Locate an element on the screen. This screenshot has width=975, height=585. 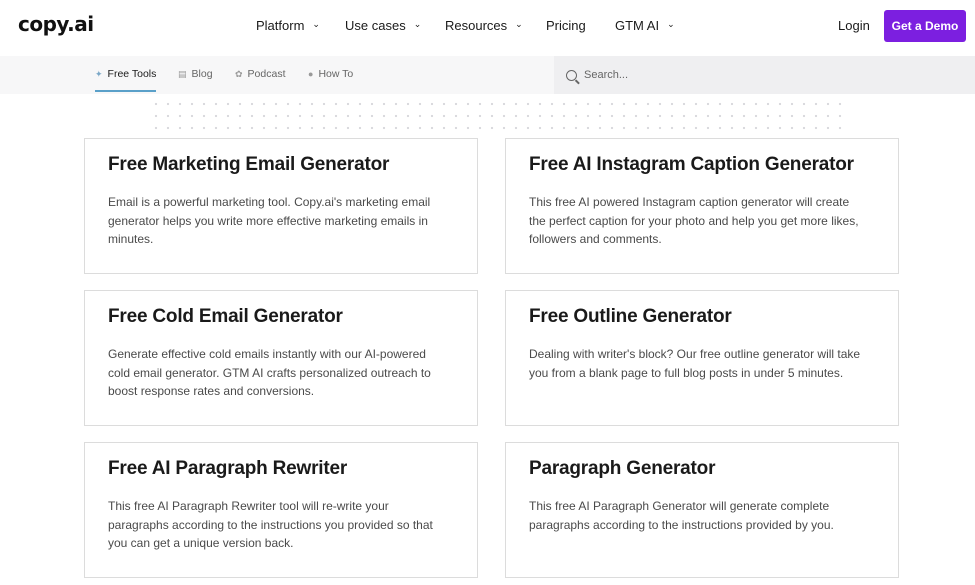
card-title: Paragraph Generator is located at coordinates (622, 468).